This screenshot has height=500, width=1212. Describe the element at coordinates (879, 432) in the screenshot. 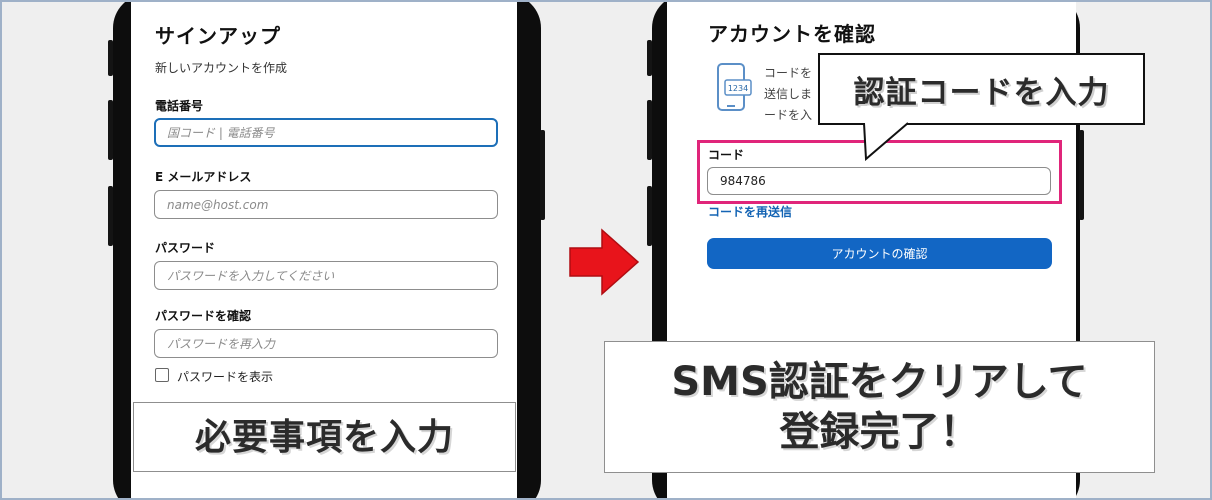

I see `caption-right-line: 登録完了！` at that location.